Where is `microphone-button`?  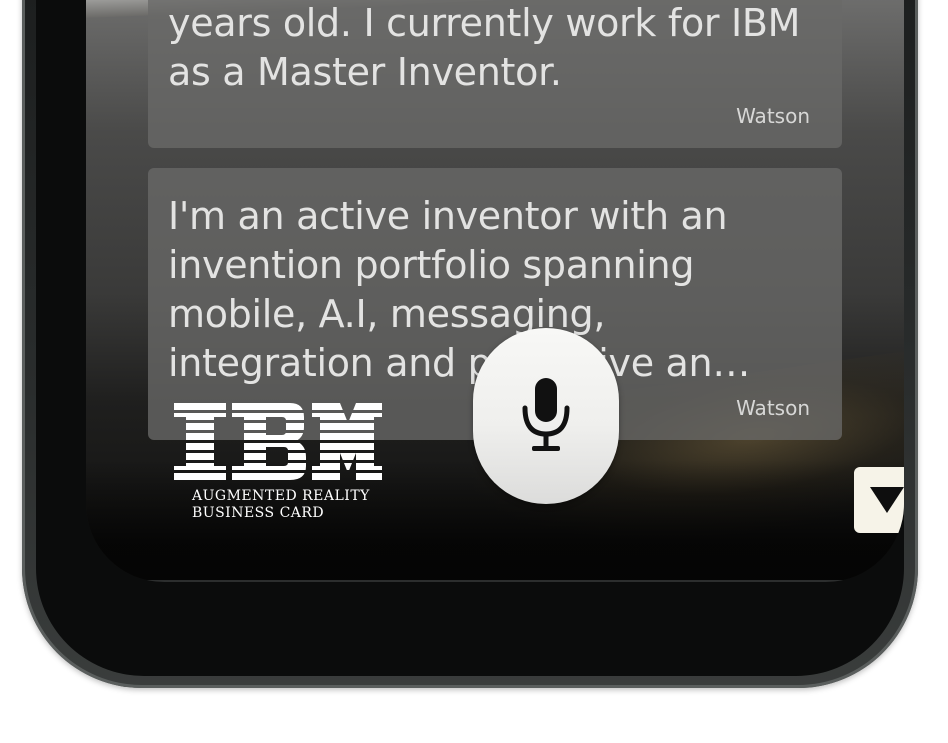
microphone-button is located at coordinates (546, 416).